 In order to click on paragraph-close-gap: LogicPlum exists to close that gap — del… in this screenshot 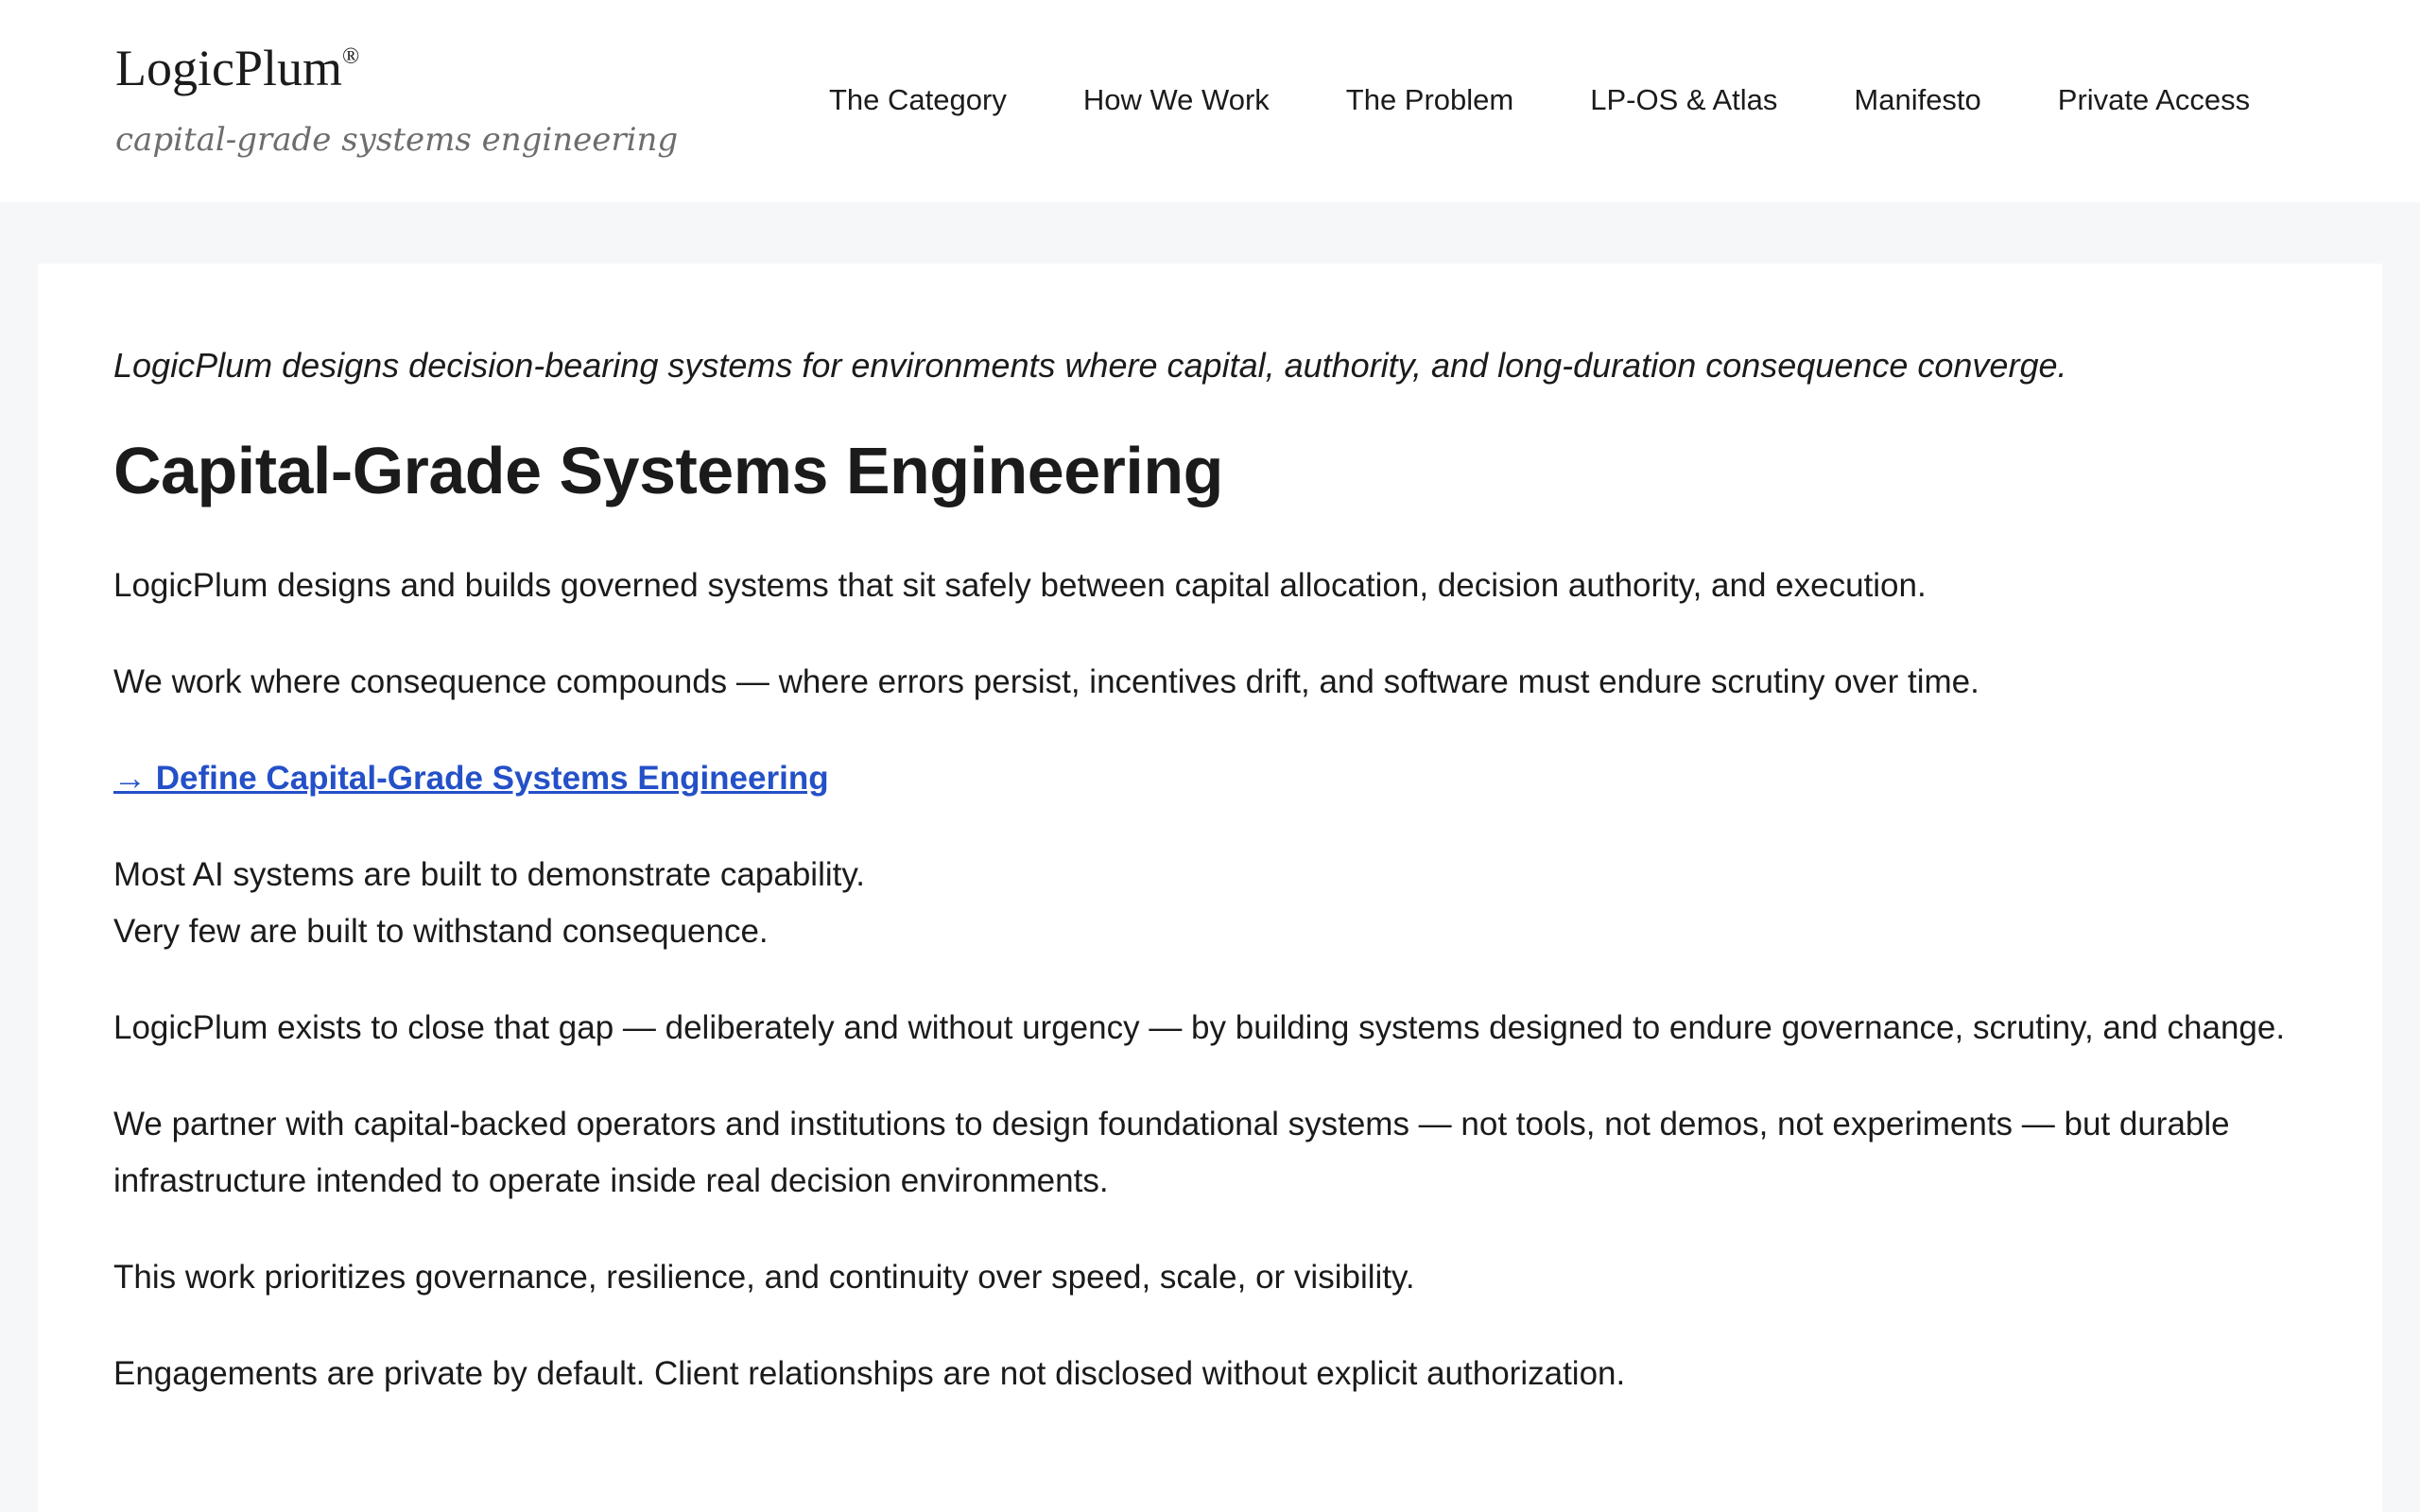, I will do `click(1199, 1027)`.